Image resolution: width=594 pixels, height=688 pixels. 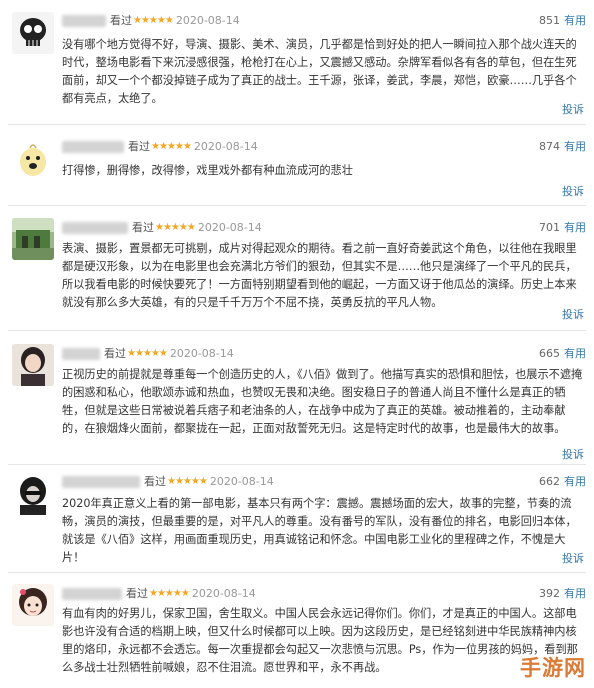 What do you see at coordinates (562, 147) in the screenshot?
I see `vote-area: 874 有用` at bounding box center [562, 147].